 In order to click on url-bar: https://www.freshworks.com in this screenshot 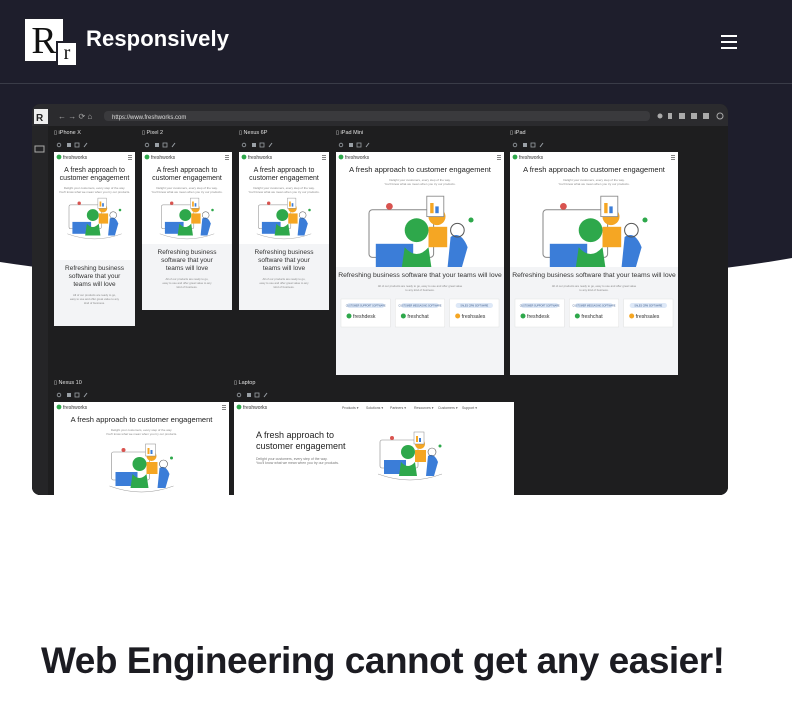, I will do `click(149, 118)`.